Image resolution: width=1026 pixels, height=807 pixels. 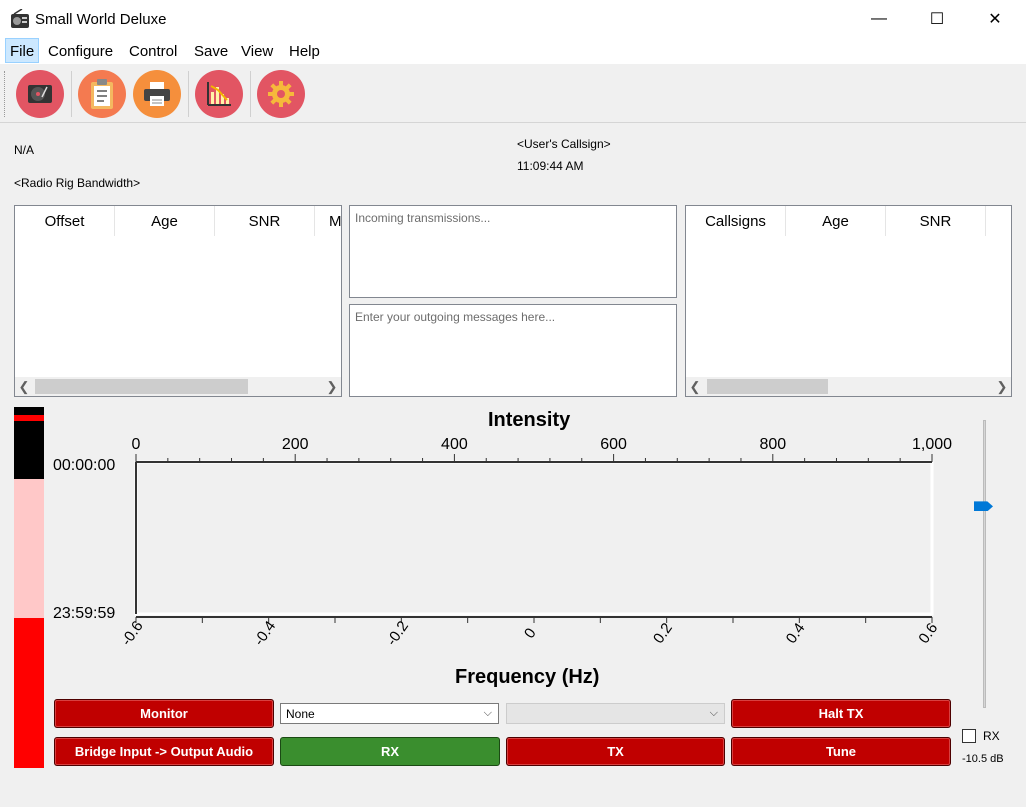 What do you see at coordinates (796, 633) in the screenshot?
I see `bottom-tick-label: 0.4` at bounding box center [796, 633].